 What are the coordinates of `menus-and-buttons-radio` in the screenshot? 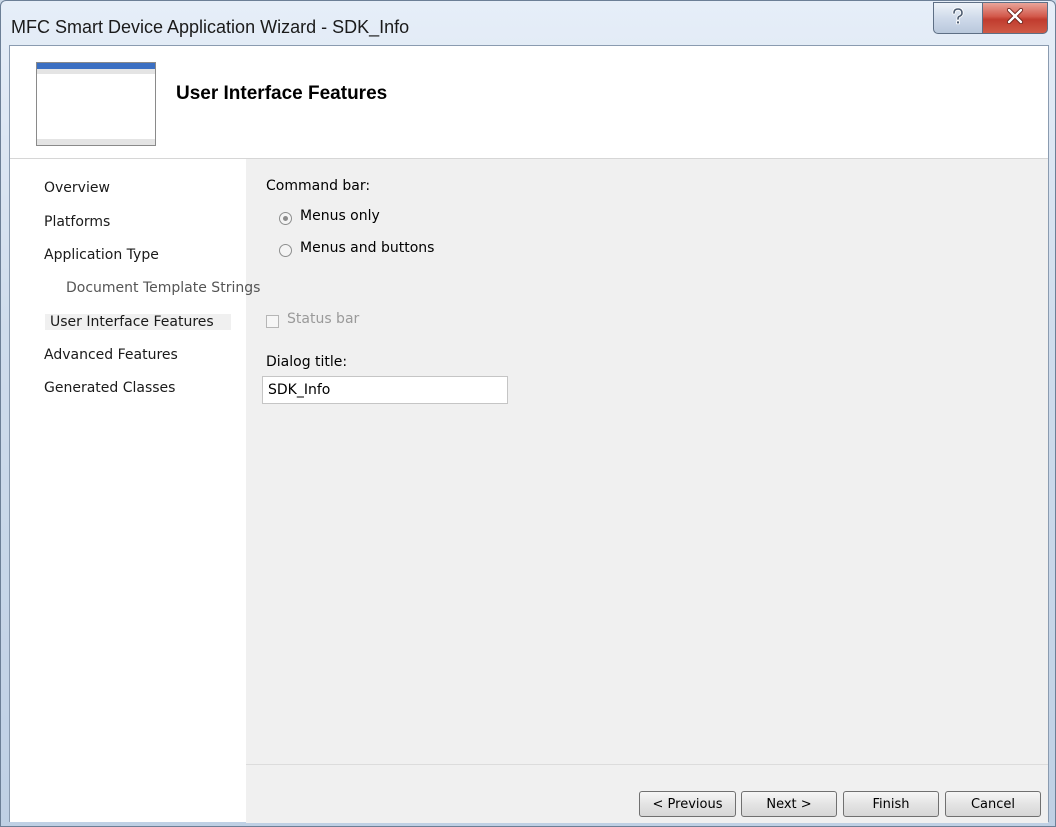 It's located at (285, 250).